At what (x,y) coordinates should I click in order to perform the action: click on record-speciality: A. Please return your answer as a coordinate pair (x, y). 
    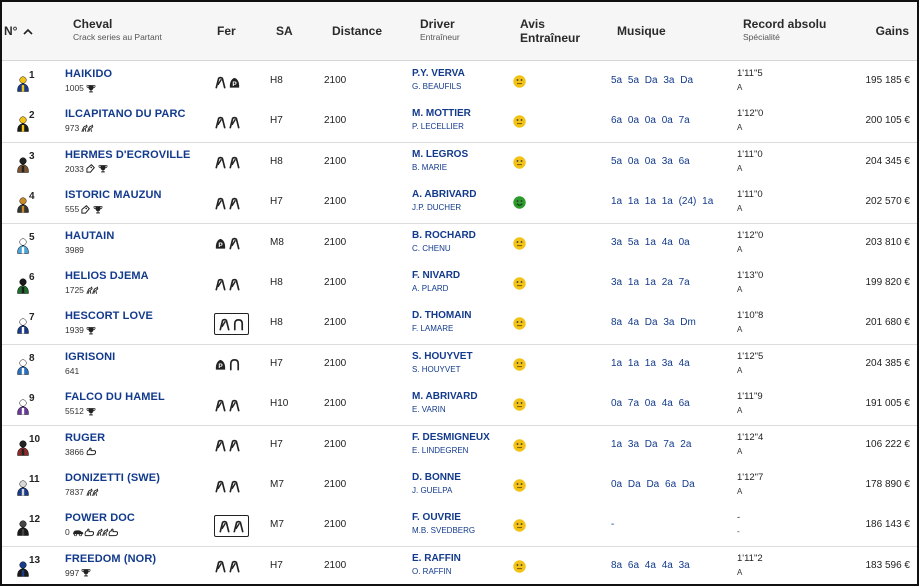
    Looking at the image, I should click on (740, 209).